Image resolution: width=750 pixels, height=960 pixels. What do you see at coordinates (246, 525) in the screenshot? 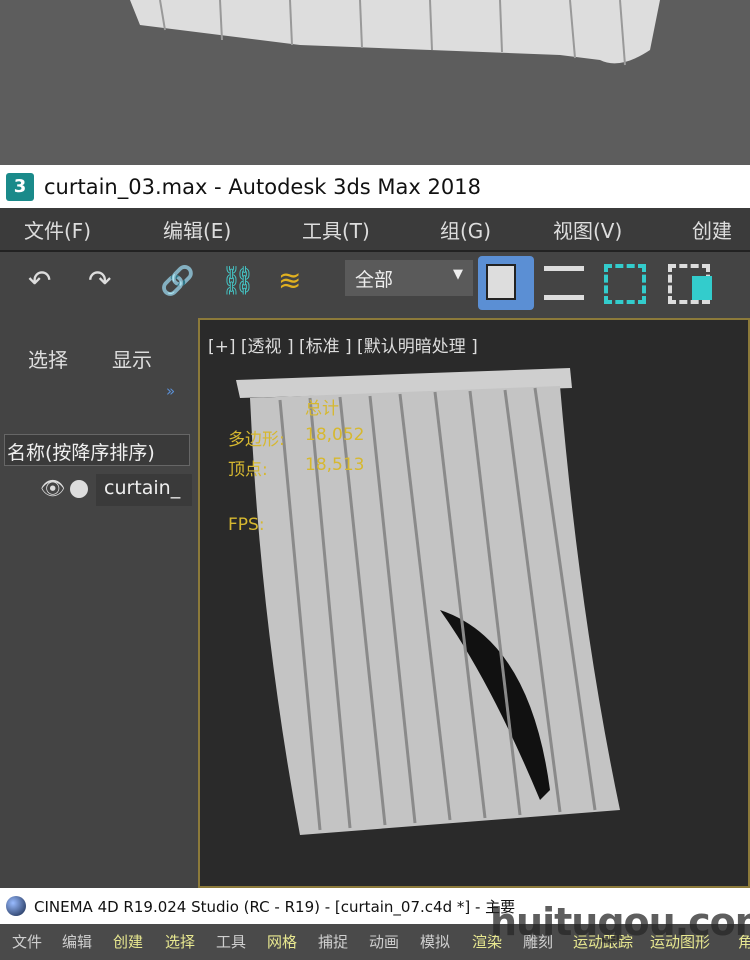
I see `stats-fps-label: FPS:` at bounding box center [246, 525].